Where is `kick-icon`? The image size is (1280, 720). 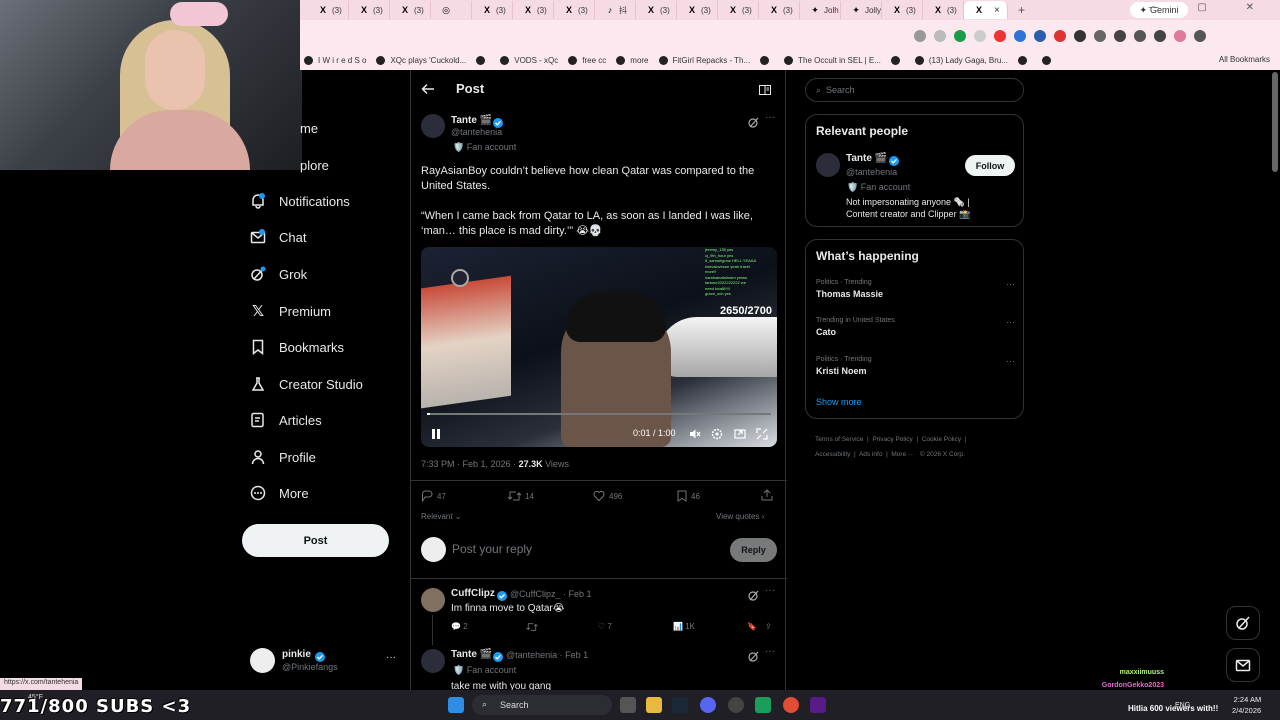 kick-icon is located at coordinates (818, 705).